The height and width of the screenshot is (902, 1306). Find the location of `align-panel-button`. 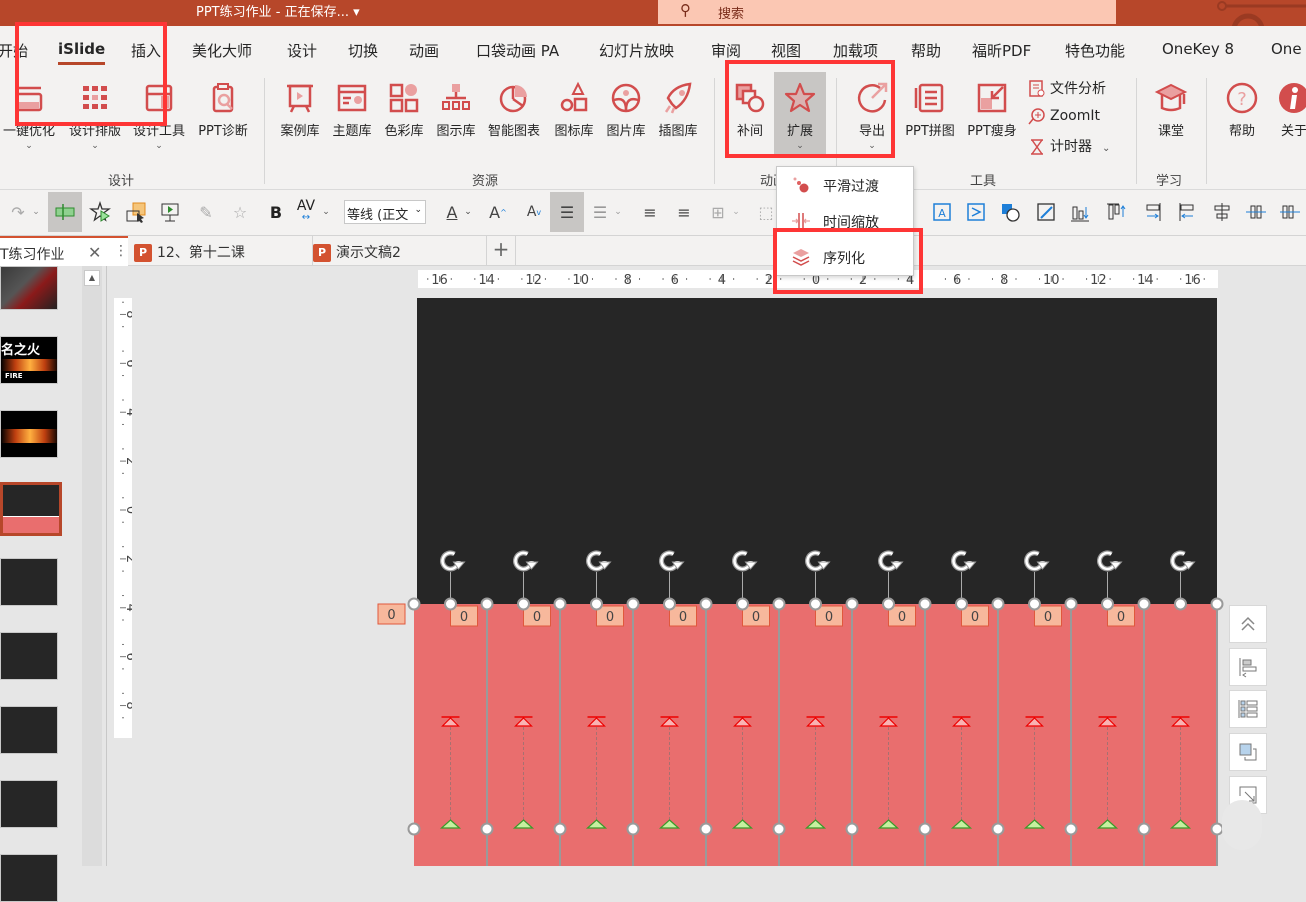

align-panel-button is located at coordinates (1248, 667).